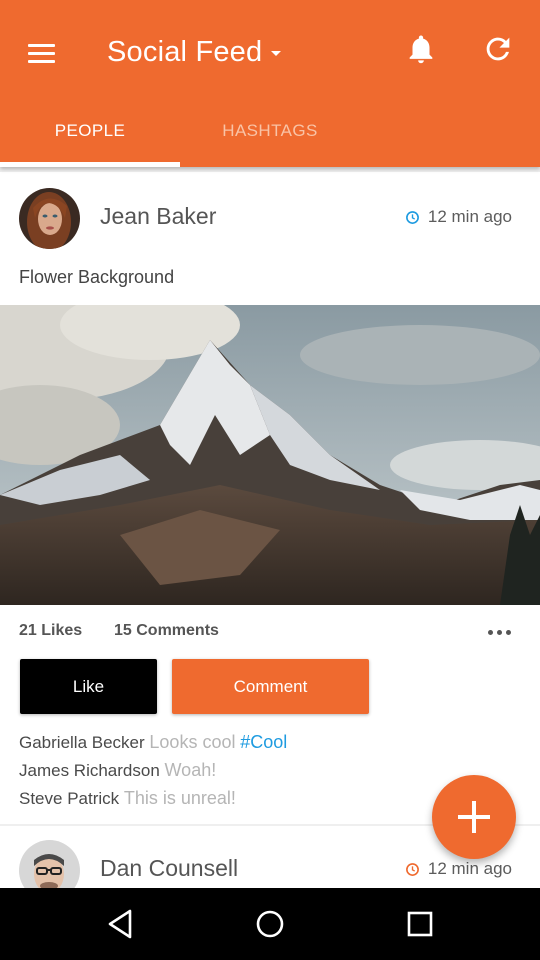  I want to click on home-icon, so click(270, 924).